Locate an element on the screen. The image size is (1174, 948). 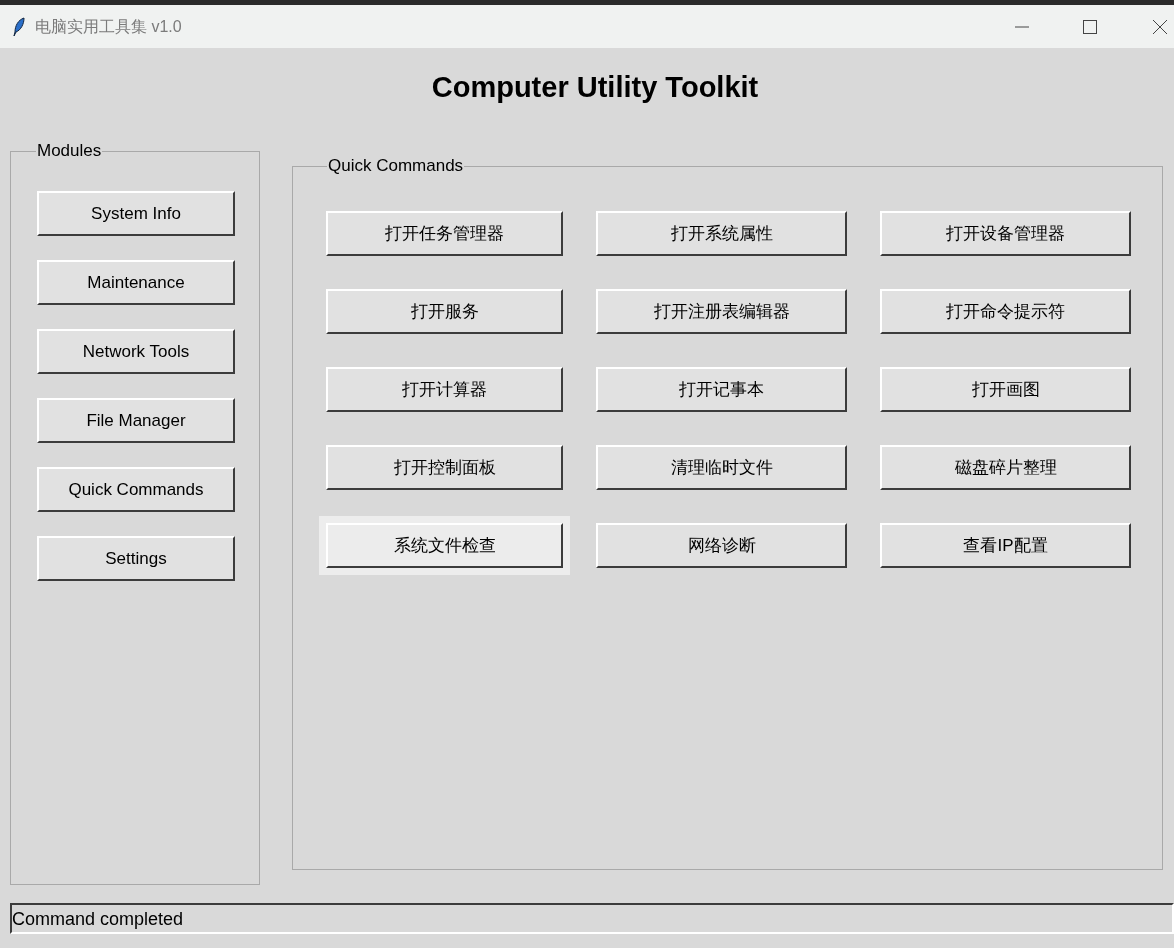
command-button: 打开服务 is located at coordinates (444, 311).